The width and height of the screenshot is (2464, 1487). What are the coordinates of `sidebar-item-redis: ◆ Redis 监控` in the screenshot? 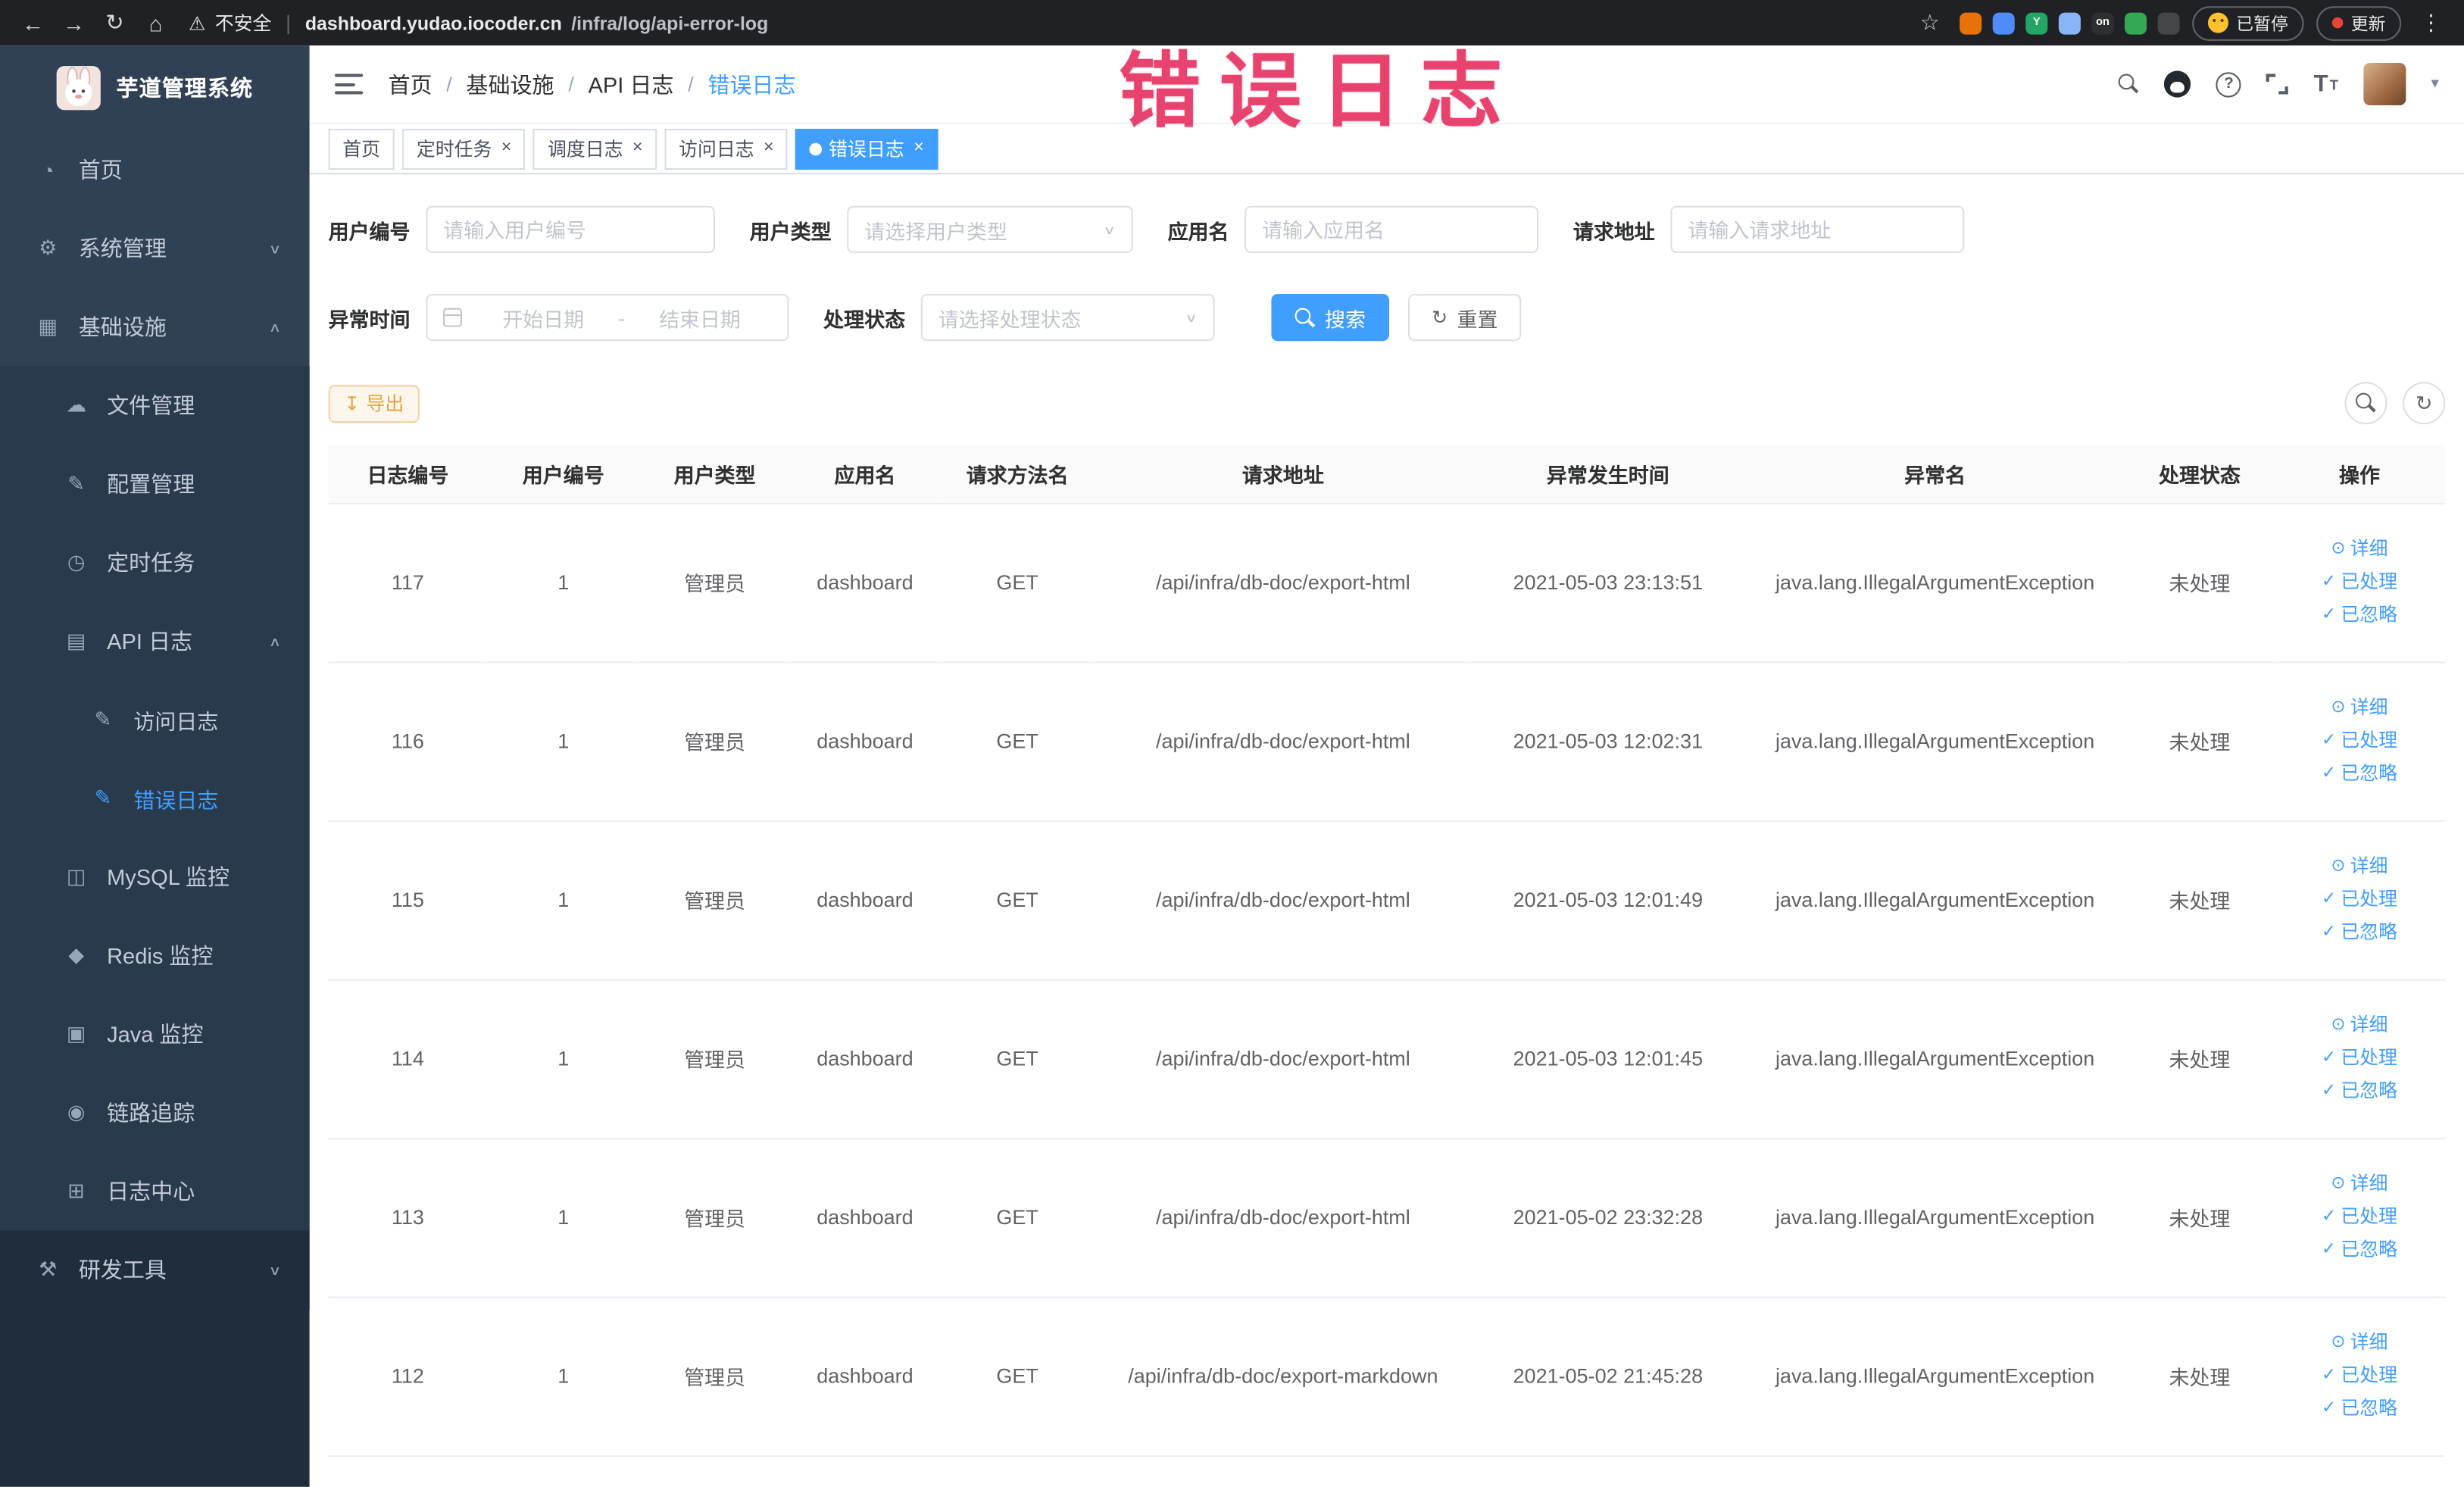 It's located at (155, 955).